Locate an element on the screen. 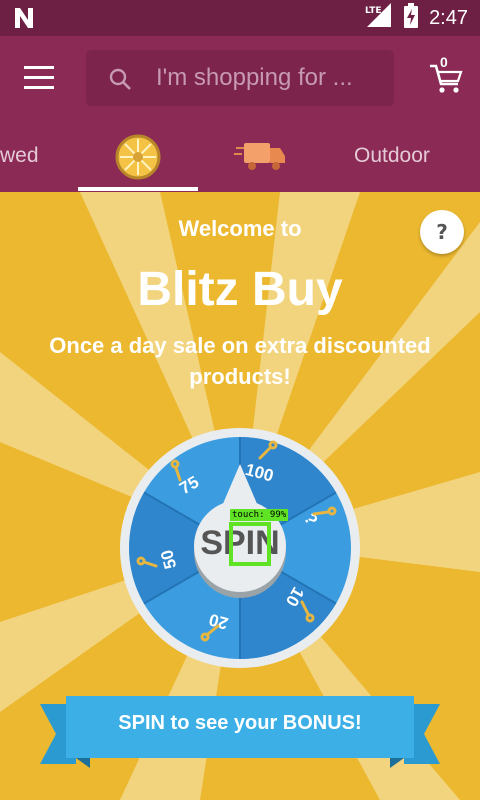 The width and height of the screenshot is (480, 800). page-title: Blitz Buy is located at coordinates (240, 289).